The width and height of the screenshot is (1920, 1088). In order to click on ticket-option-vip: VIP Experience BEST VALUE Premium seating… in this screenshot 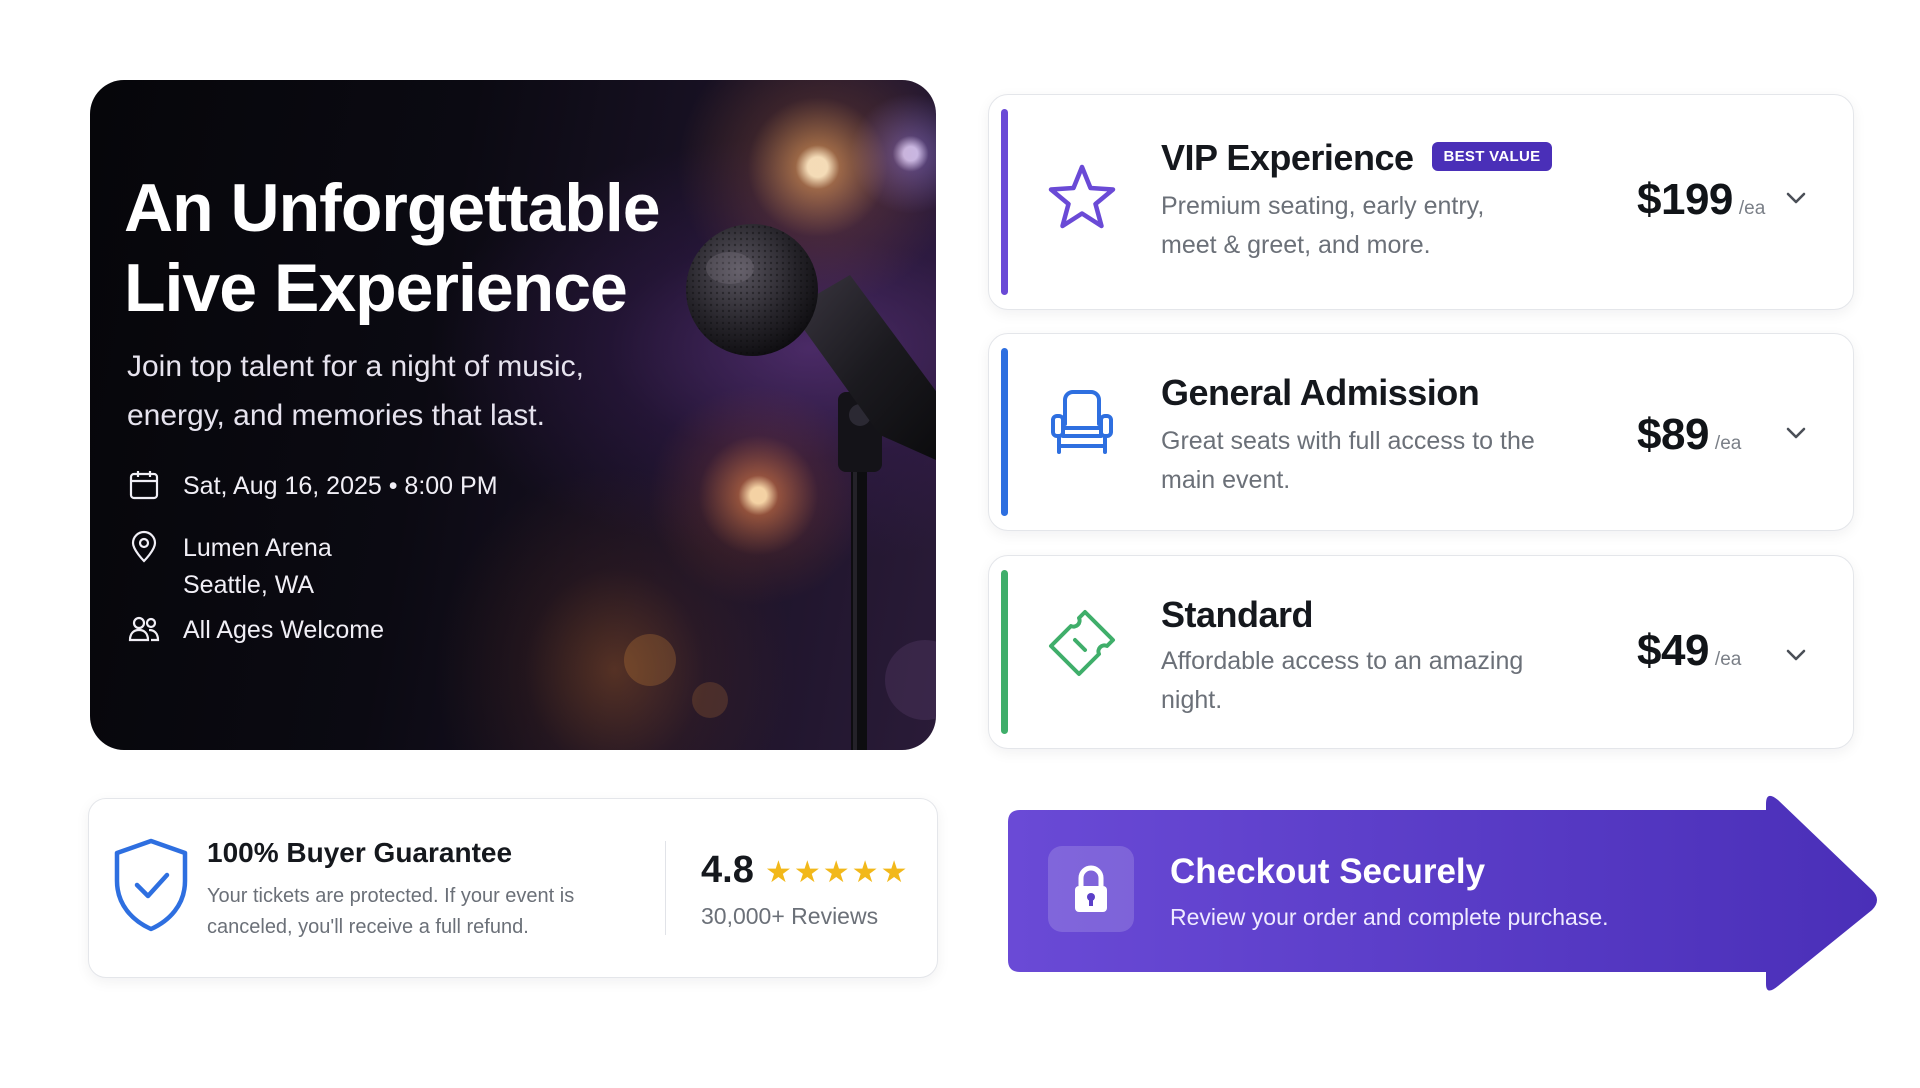, I will do `click(1421, 202)`.